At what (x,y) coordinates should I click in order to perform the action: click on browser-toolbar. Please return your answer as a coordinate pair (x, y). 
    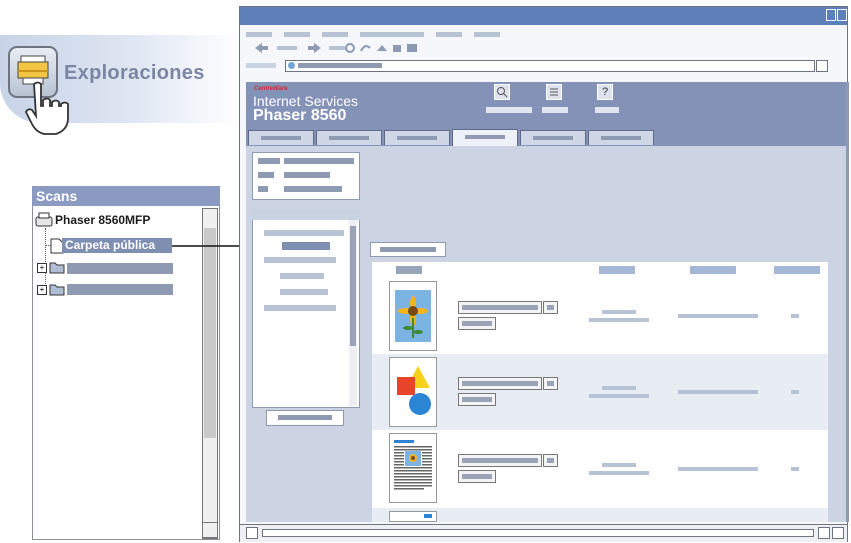
    Looking at the image, I should click on (353, 48).